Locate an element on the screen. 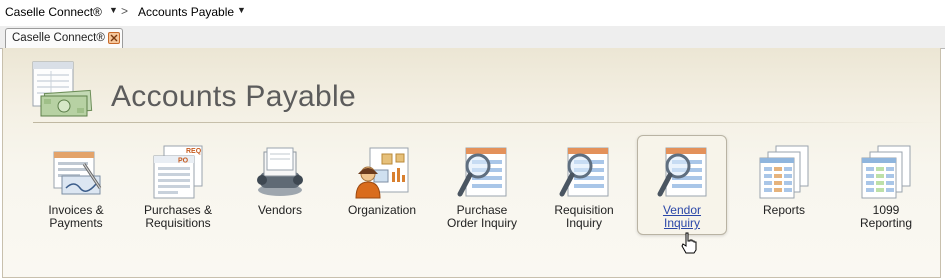 Image resolution: width=945 pixels, height=280 pixels. module-organization: Organization is located at coordinates (382, 186).